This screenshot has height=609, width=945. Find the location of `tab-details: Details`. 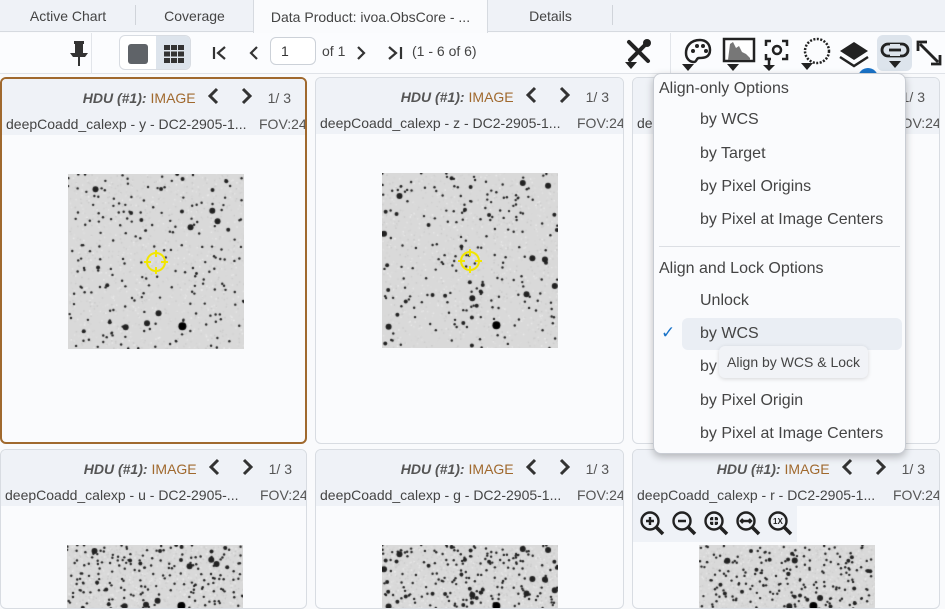

tab-details: Details is located at coordinates (550, 16).